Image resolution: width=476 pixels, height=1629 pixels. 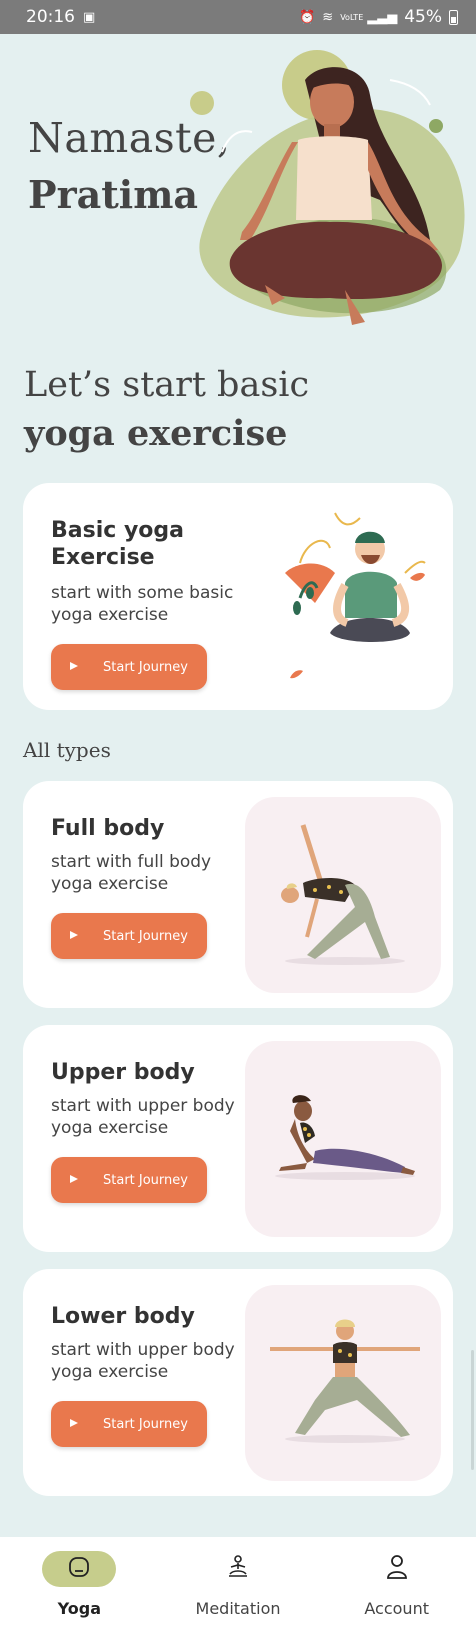 I want to click on card-description: start with some basic yoga exercise, so click(x=142, y=604).